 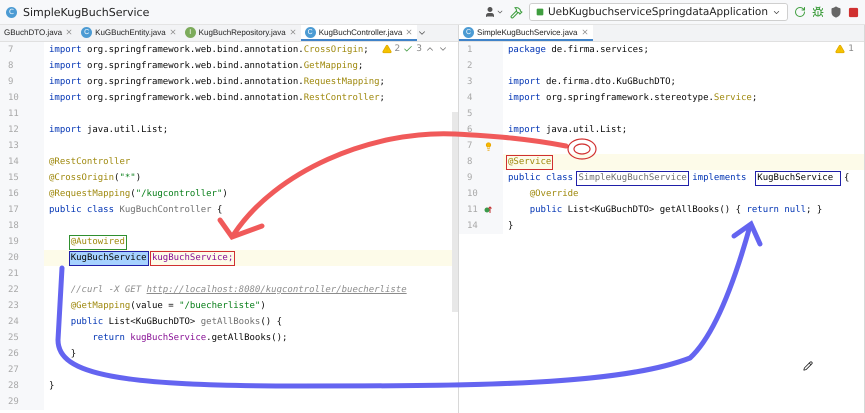 What do you see at coordinates (455, 212) in the screenshot?
I see `scrollbar` at bounding box center [455, 212].